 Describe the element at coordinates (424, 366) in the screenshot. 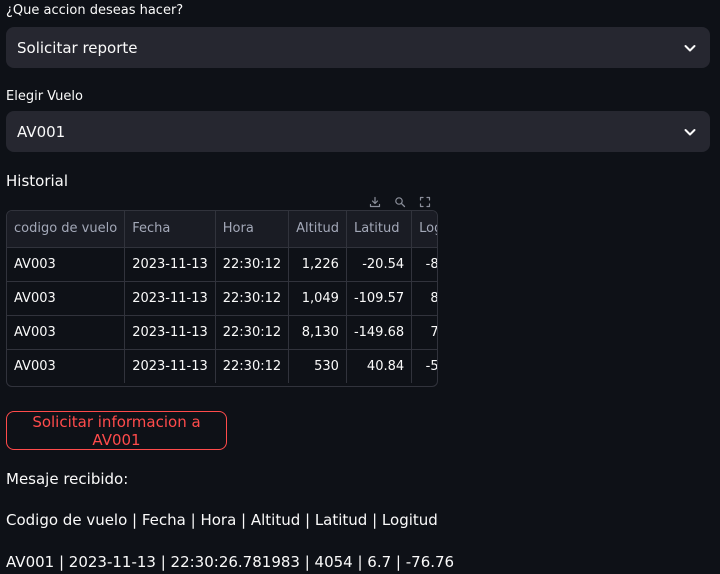

I see `table-cell: -59.13` at that location.